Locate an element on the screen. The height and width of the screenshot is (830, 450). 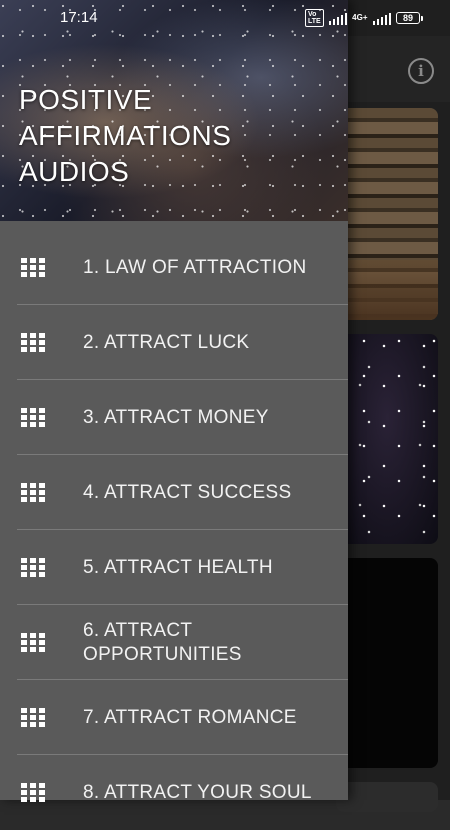
menu-item-law-of-attraction: 1. LAW OF ATTRACTION is located at coordinates (174, 267).